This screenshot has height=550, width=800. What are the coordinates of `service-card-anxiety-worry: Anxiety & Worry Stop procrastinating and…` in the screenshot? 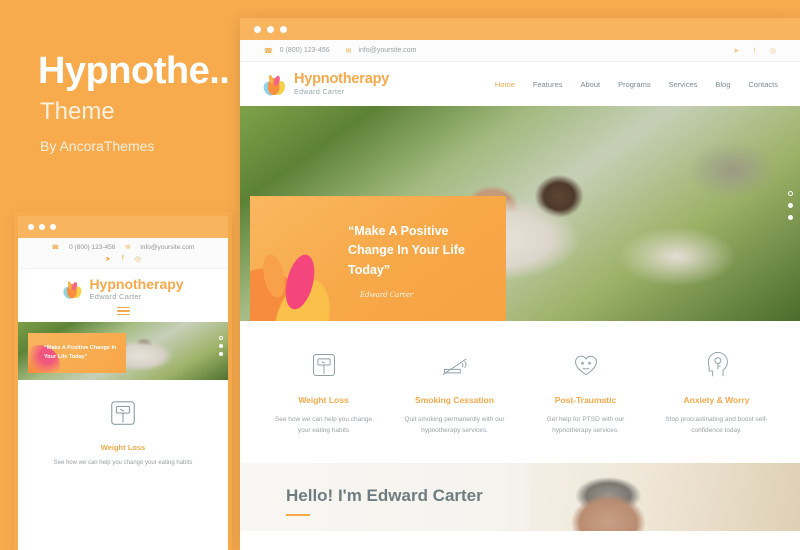 It's located at (716, 393).